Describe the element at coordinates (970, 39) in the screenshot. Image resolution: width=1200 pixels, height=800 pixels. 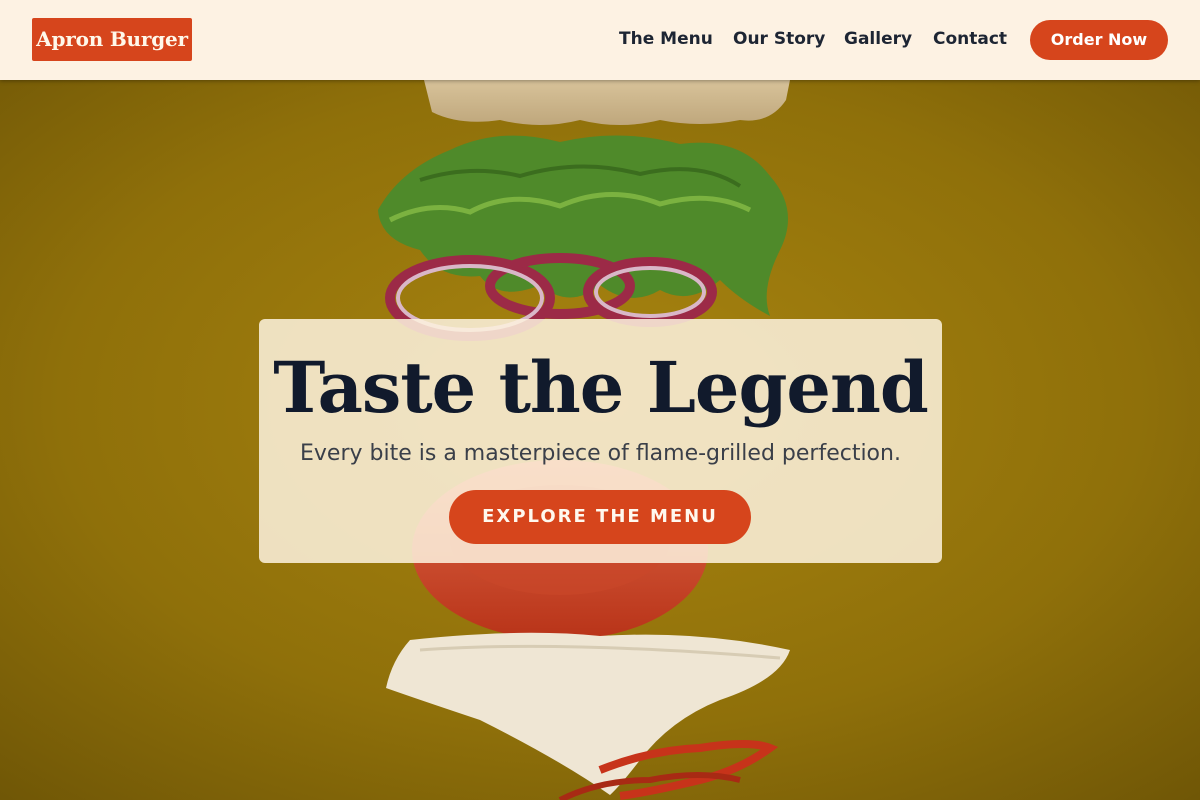
I see `nav-item-contact: Contact` at that location.